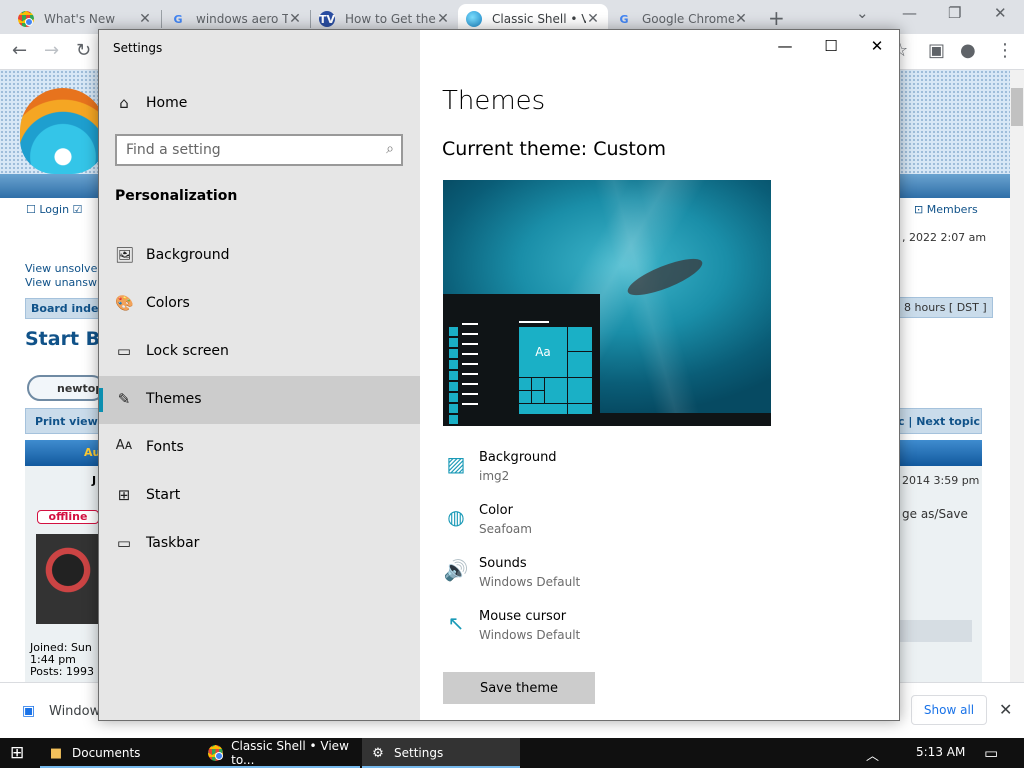 The height and width of the screenshot is (768, 1024). I want to click on posts-count: Posts: 1993, so click(62, 671).